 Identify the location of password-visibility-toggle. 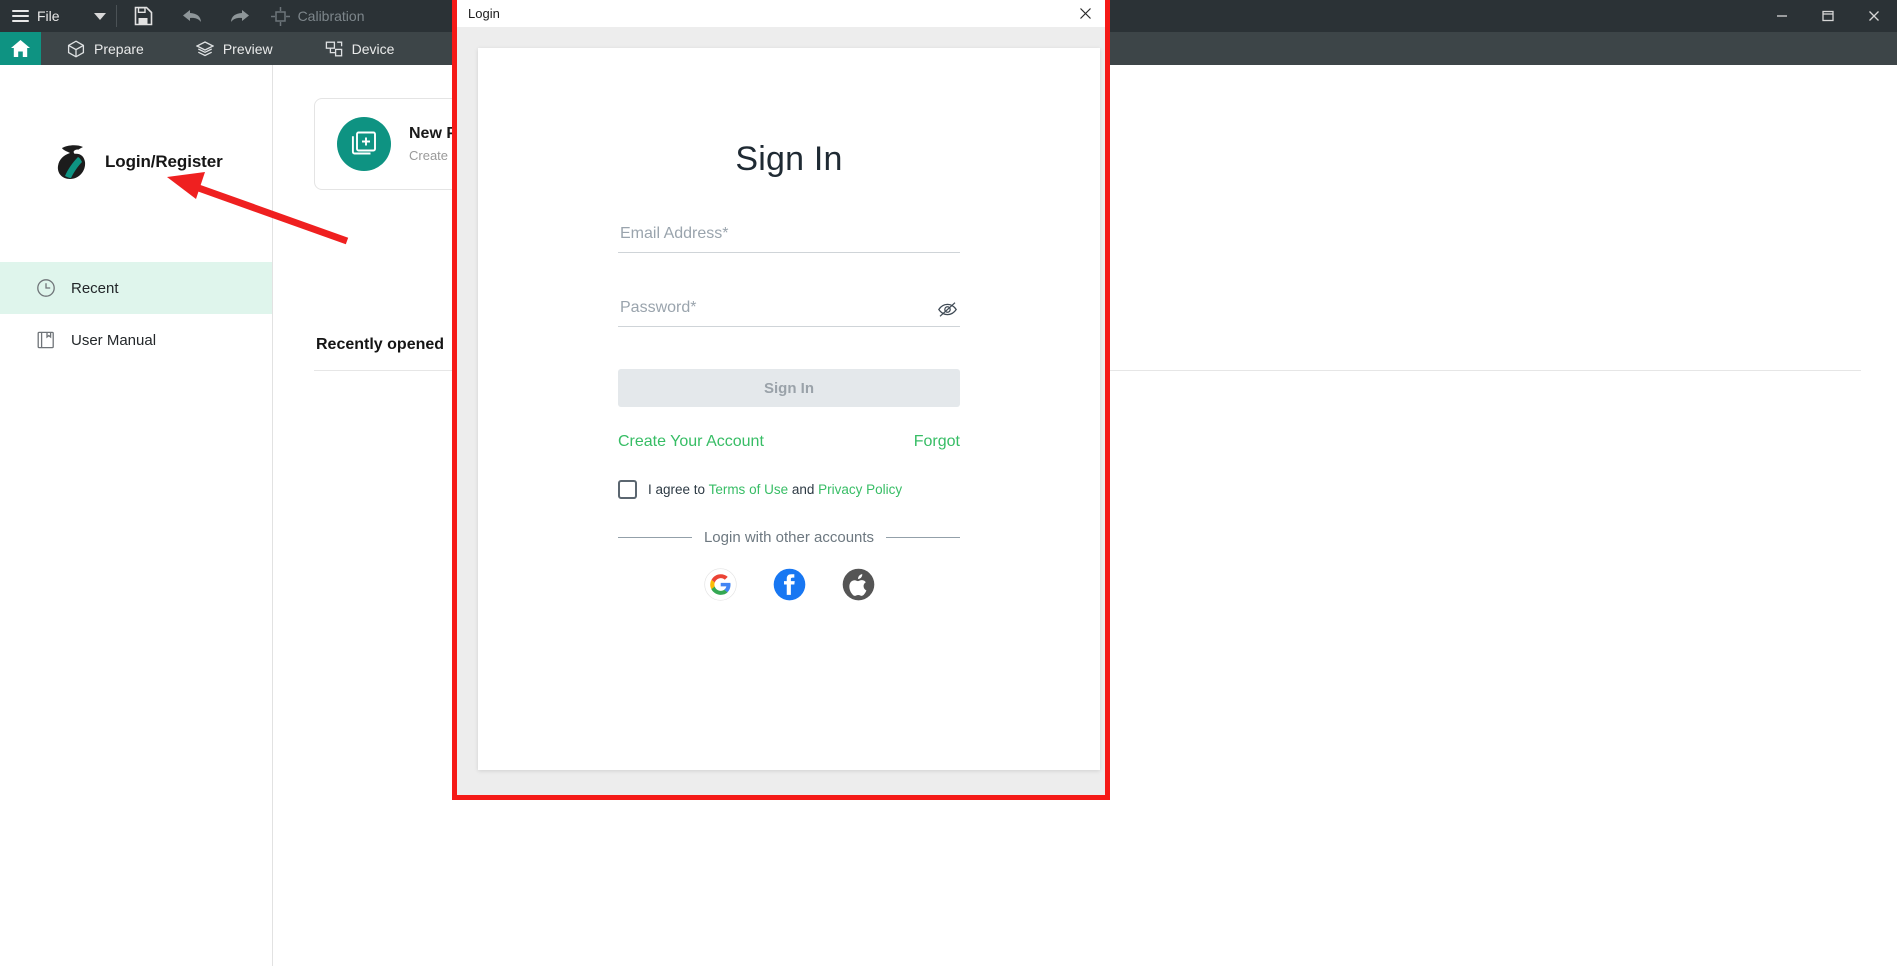
(947, 309).